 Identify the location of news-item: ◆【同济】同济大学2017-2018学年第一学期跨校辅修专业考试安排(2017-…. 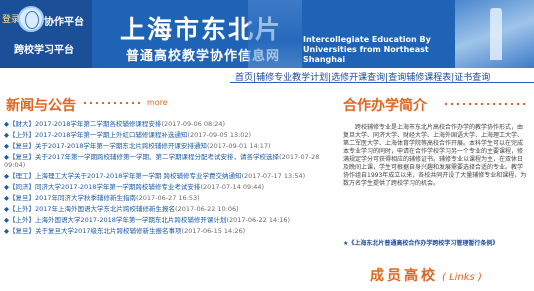
(165, 187).